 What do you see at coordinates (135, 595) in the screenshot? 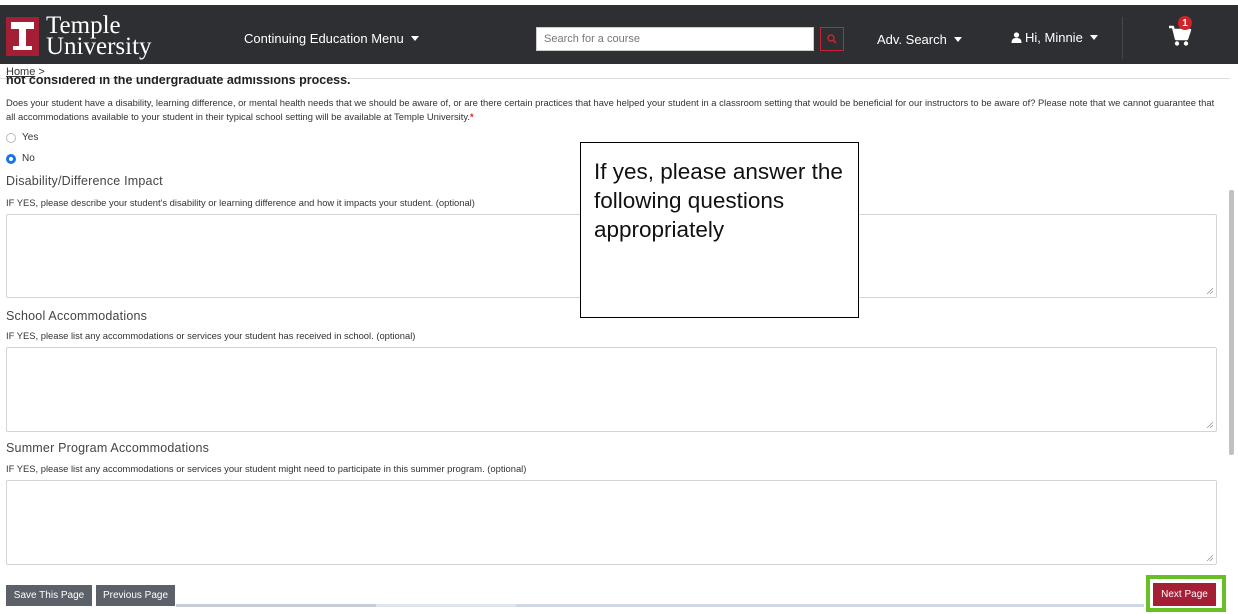
I see `previous-page-button: Previous Page` at bounding box center [135, 595].